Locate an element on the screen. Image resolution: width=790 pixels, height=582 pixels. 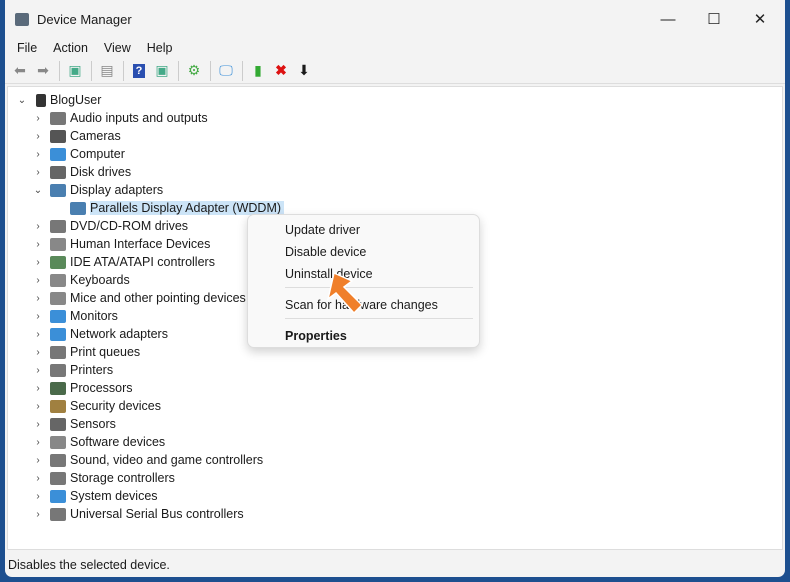
tree-item-label: Print queues is located at coordinates (105, 352).